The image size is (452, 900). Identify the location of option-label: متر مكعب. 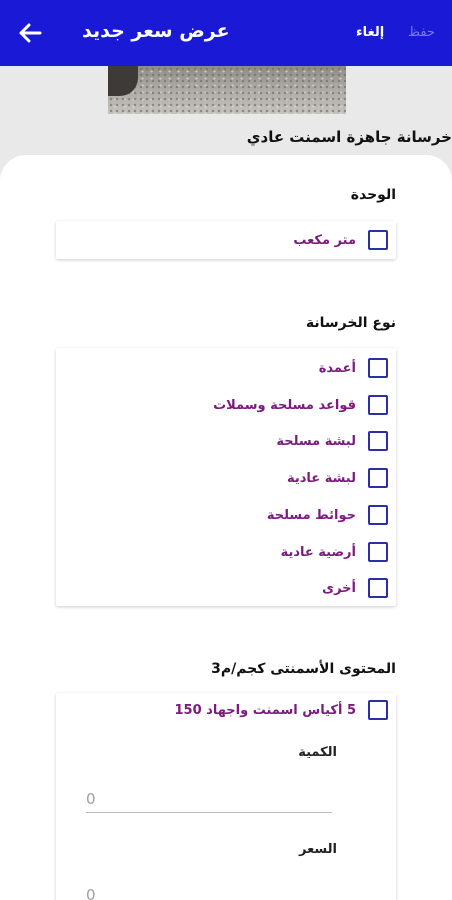
(324, 240).